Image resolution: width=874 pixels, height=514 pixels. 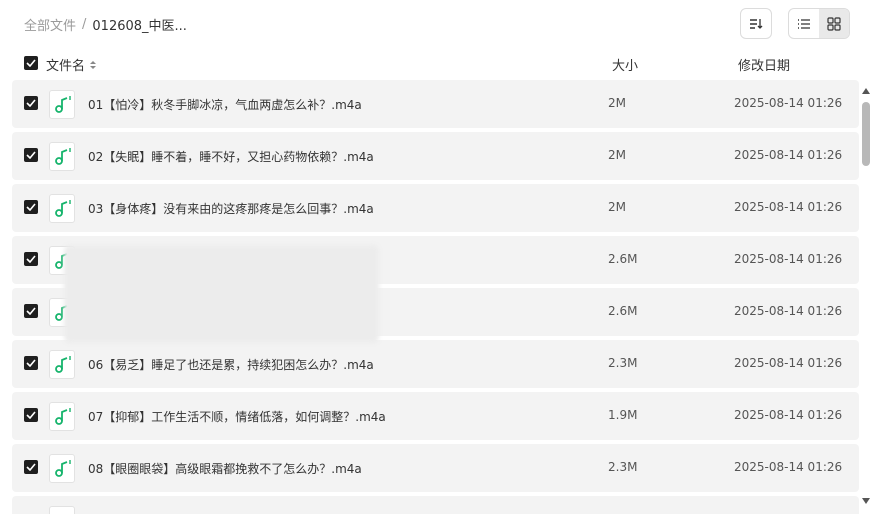 I want to click on column-header-name: 文件名, so click(x=71, y=64).